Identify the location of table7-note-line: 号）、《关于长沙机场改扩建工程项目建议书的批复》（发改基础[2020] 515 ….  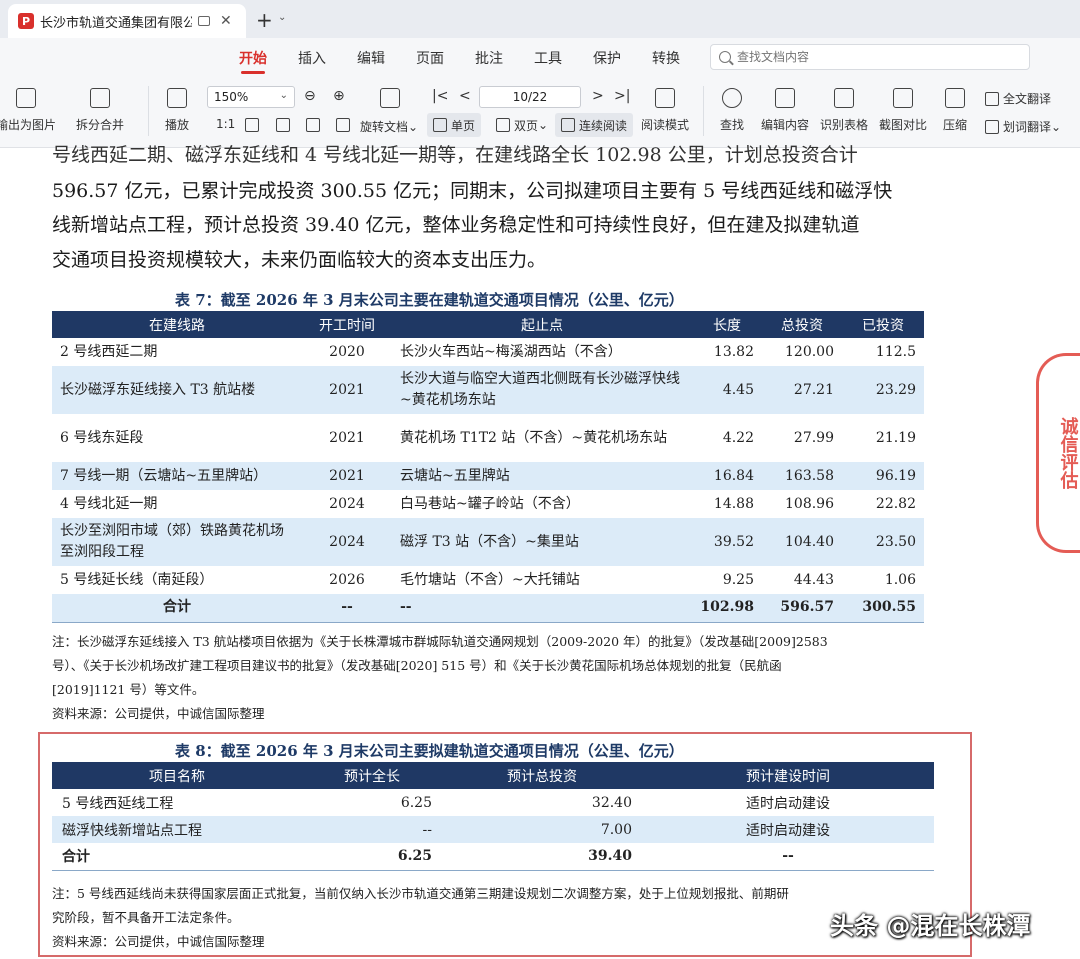
(417, 665).